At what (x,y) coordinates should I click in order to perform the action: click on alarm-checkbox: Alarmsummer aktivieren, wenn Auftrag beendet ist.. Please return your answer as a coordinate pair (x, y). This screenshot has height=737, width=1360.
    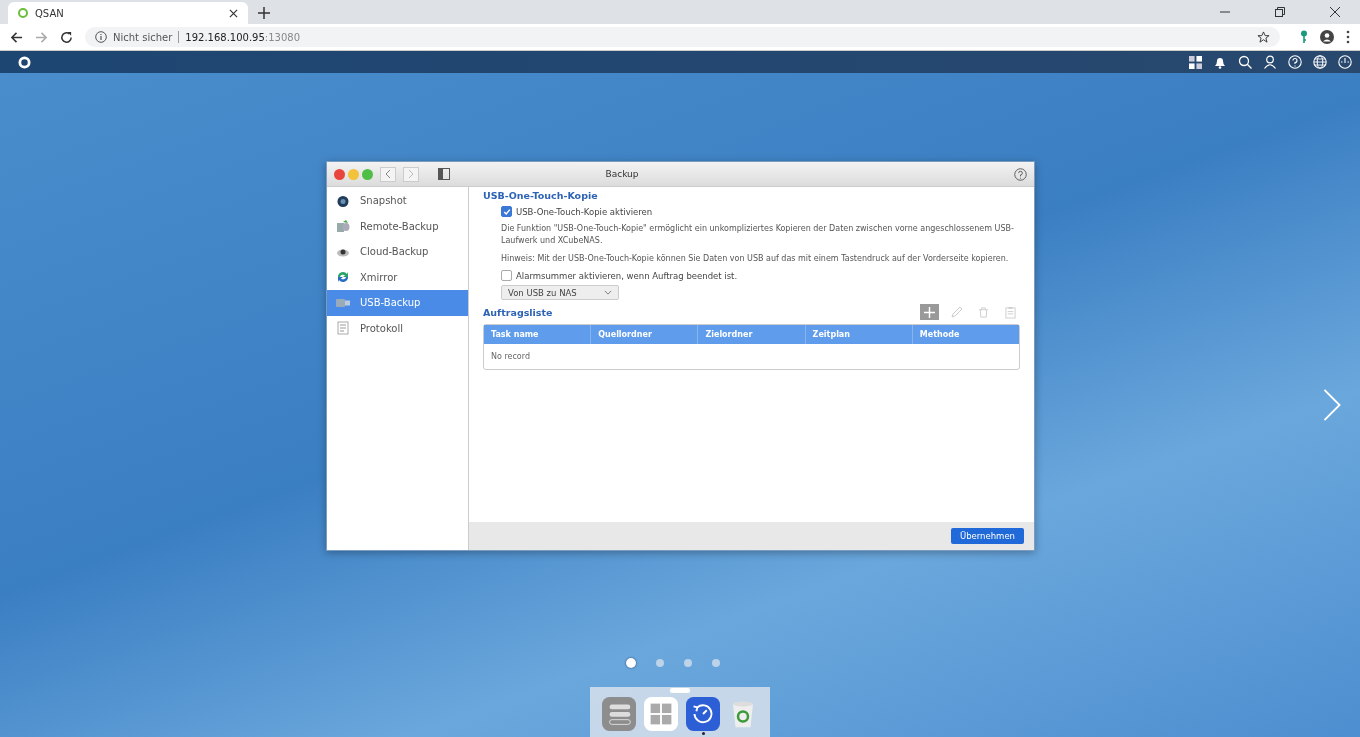
    Looking at the image, I should click on (760, 275).